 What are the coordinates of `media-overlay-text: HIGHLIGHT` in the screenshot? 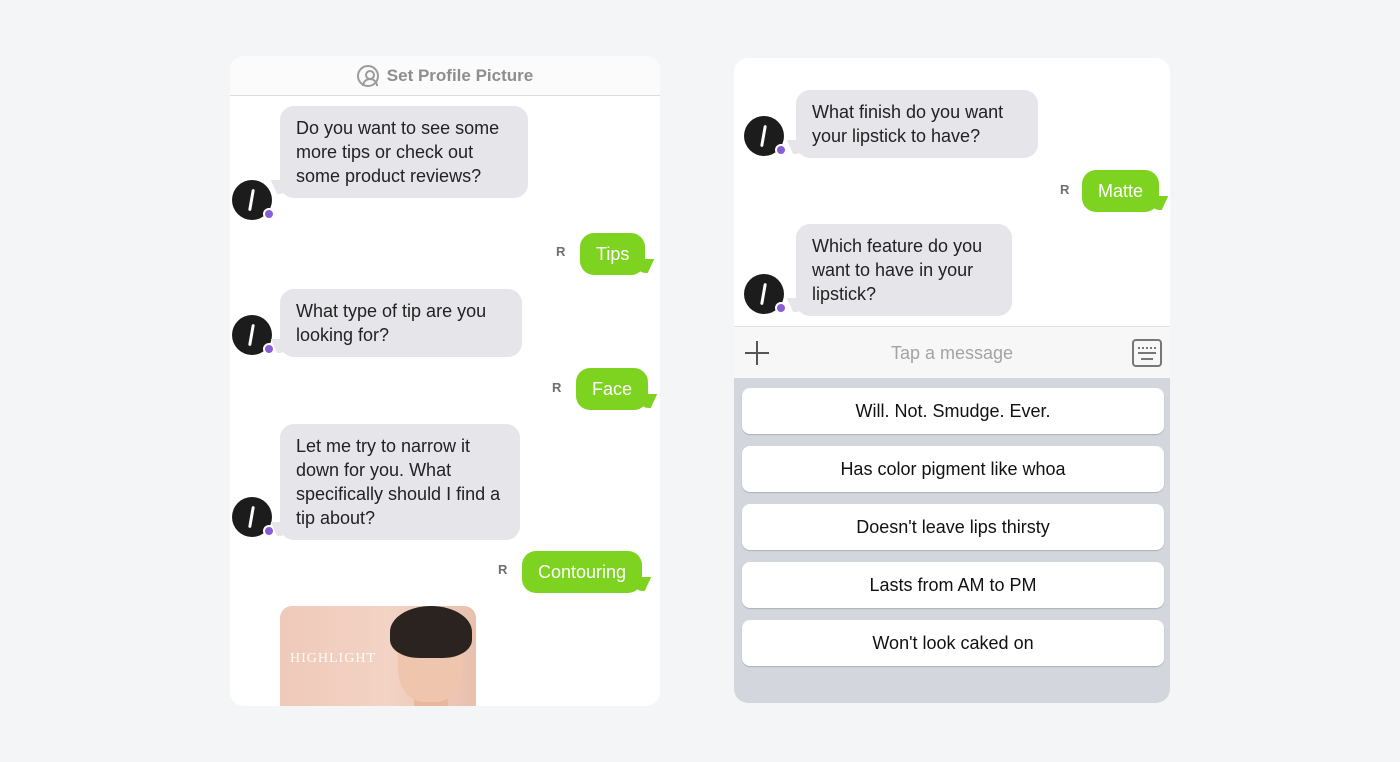 It's located at (333, 658).